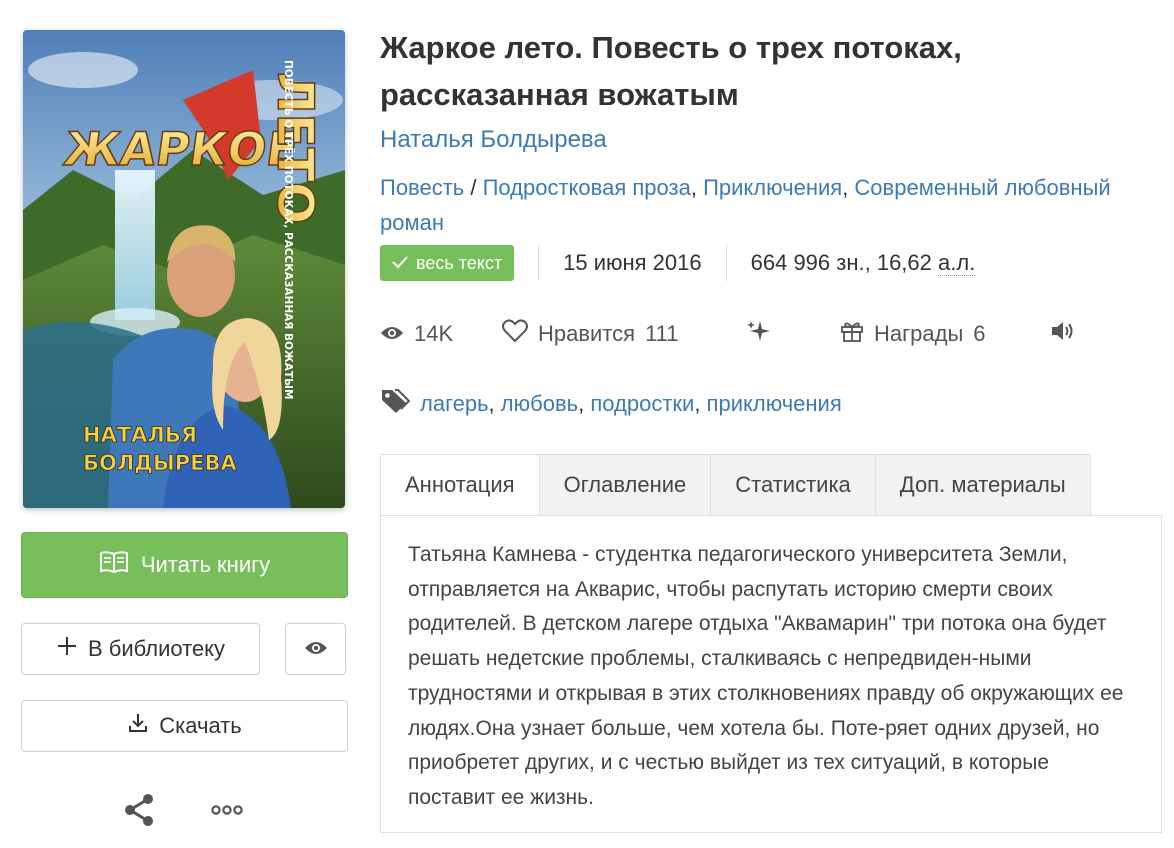 The image size is (1174, 848). I want to click on cover-author-line-1: НАТАЛЬЯ, so click(140, 435).